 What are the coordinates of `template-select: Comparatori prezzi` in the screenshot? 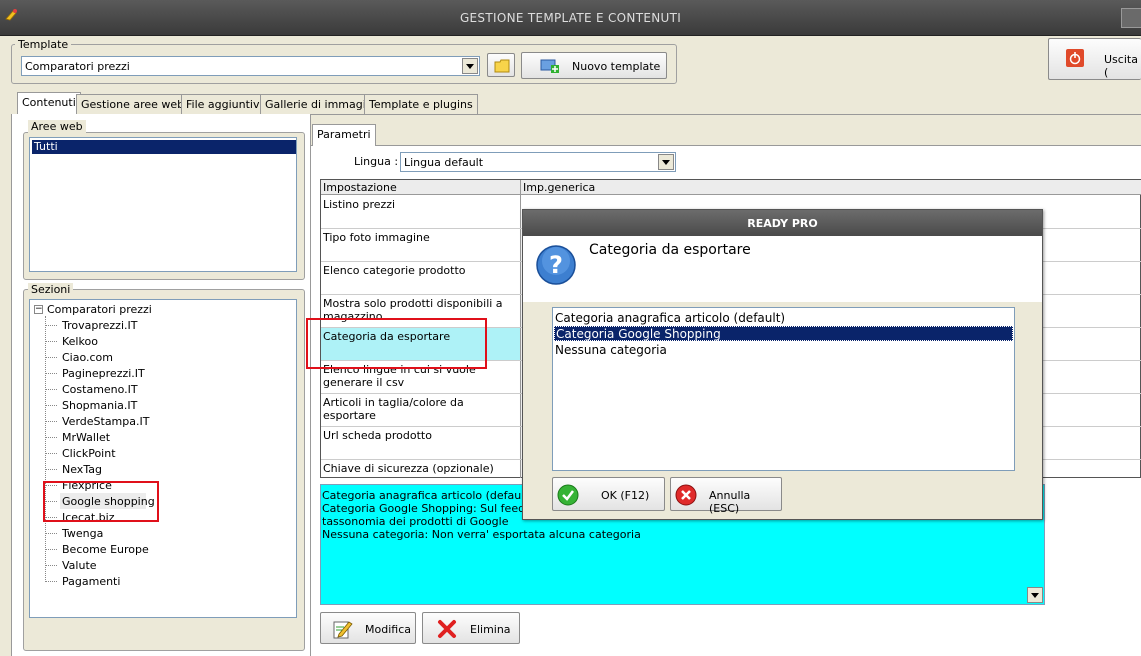 It's located at (250, 66).